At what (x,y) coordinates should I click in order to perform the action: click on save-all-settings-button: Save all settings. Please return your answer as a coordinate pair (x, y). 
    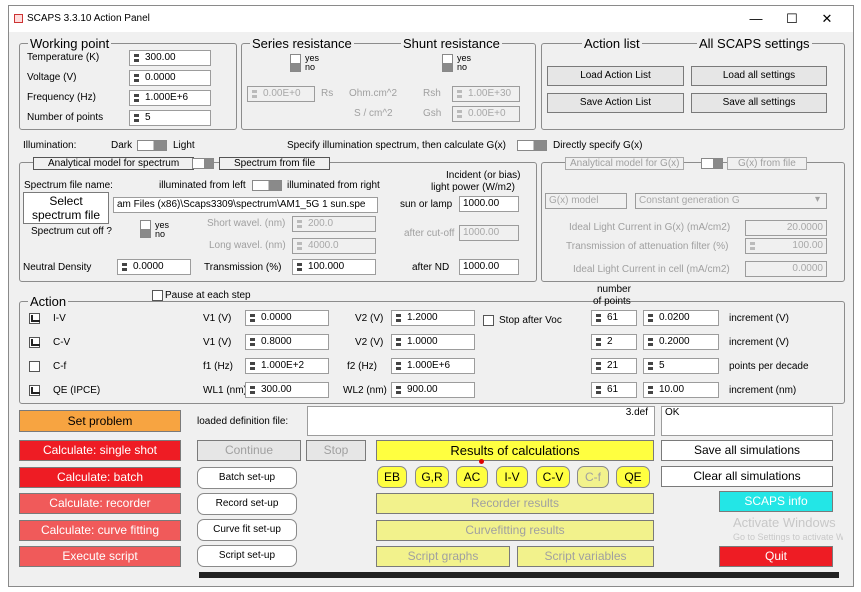
    Looking at the image, I should click on (759, 103).